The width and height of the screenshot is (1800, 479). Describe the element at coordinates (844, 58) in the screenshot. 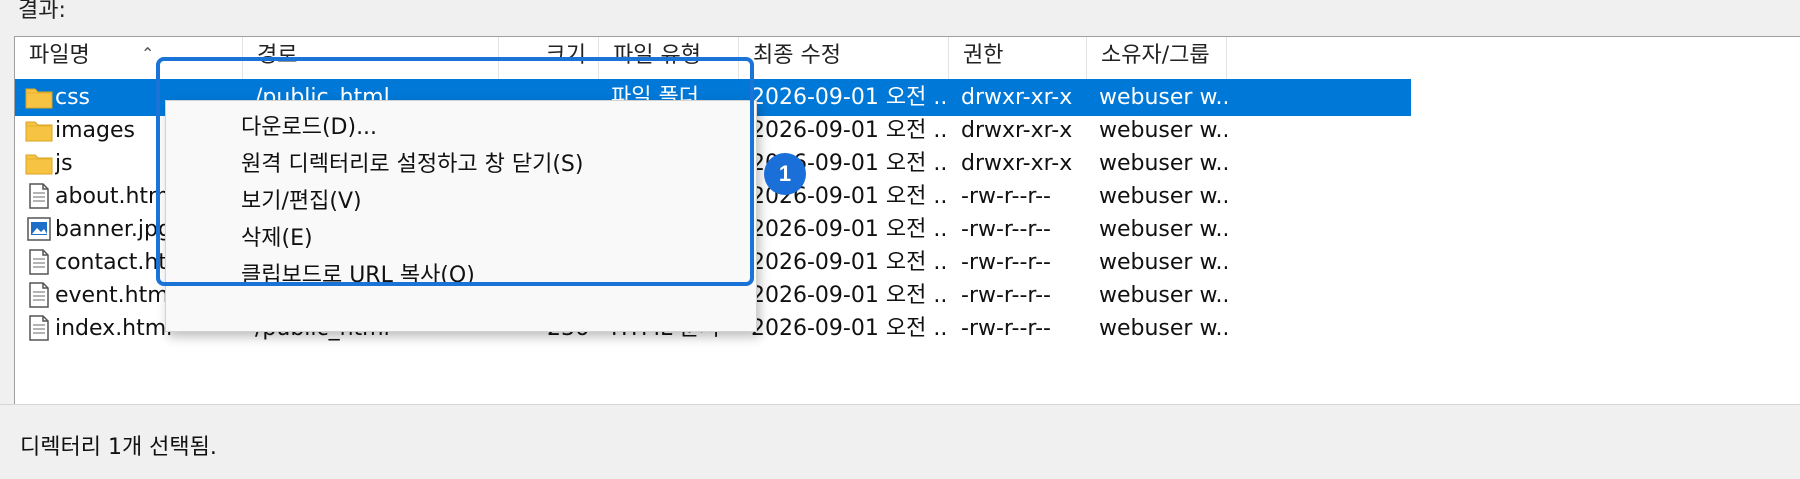

I see `column-header-modified: 최종 수정` at that location.